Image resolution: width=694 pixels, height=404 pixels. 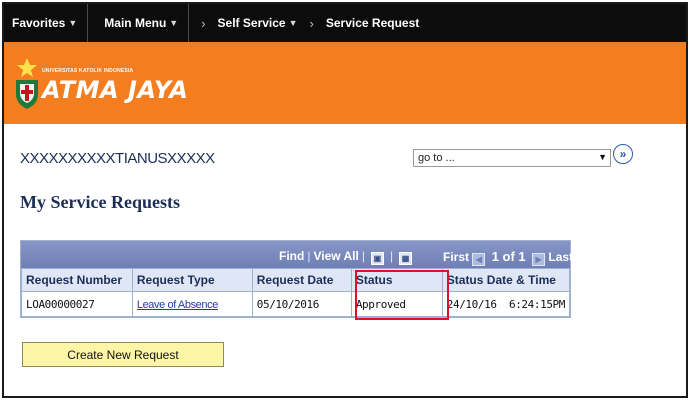 I want to click on breadcrumb-service-request: Service Request, so click(x=372, y=23).